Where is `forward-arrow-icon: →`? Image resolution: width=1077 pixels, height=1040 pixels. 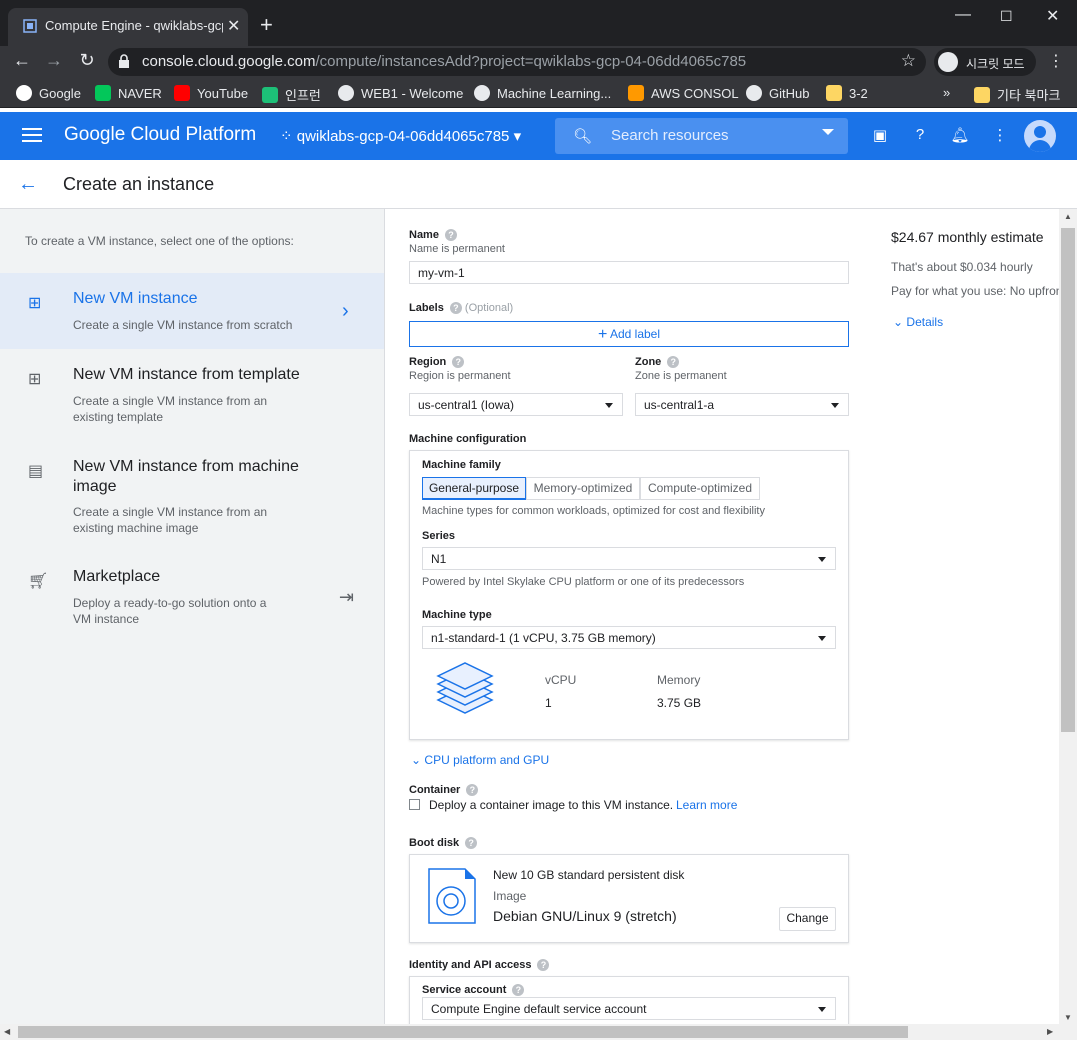
forward-arrow-icon: → is located at coordinates (54, 60).